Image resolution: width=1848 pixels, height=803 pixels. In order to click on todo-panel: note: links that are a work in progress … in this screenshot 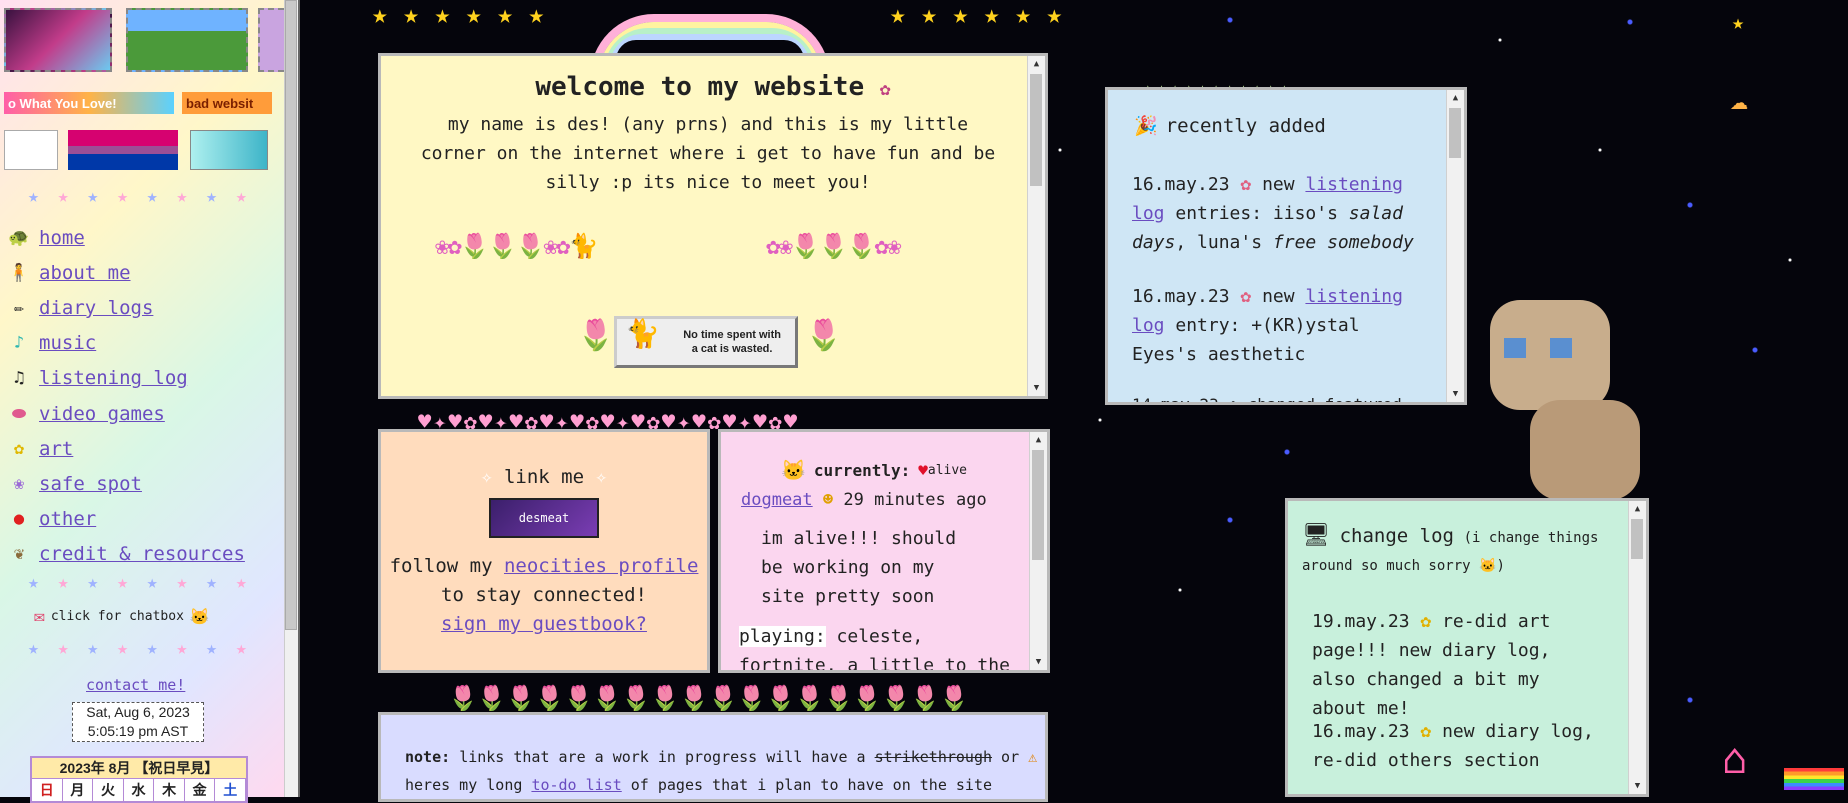, I will do `click(713, 757)`.